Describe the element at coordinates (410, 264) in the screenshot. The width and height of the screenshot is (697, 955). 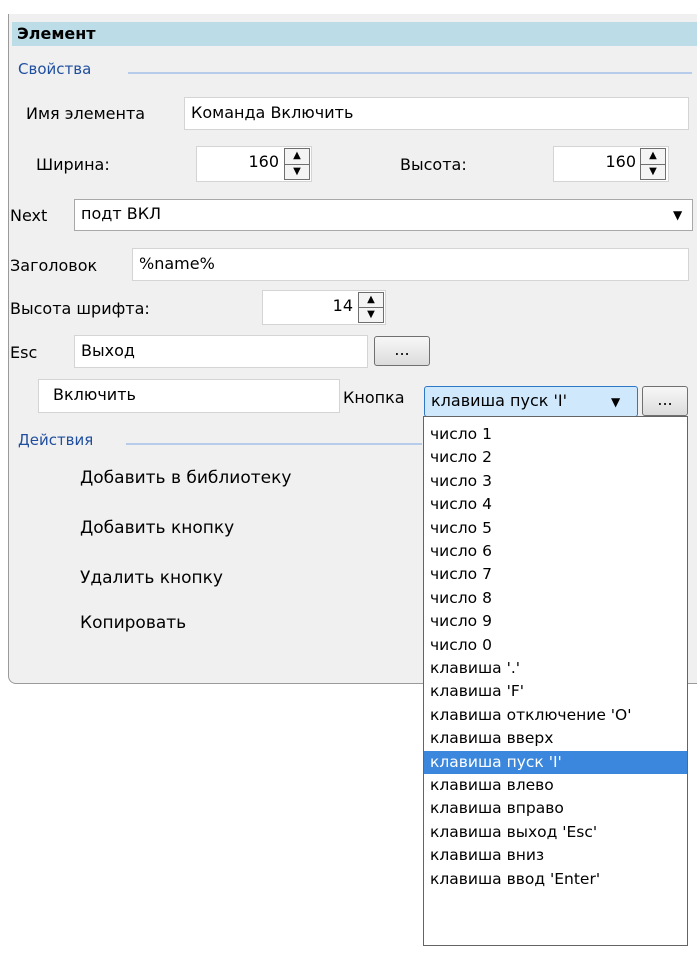
I see `caption-input: %name%` at that location.